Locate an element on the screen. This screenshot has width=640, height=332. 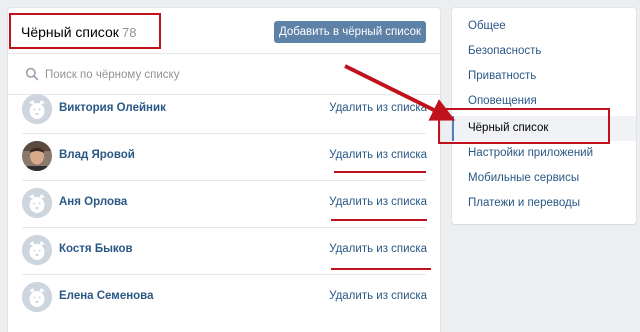
list-item: Елена Семенова Удалить из списка is located at coordinates (224, 298).